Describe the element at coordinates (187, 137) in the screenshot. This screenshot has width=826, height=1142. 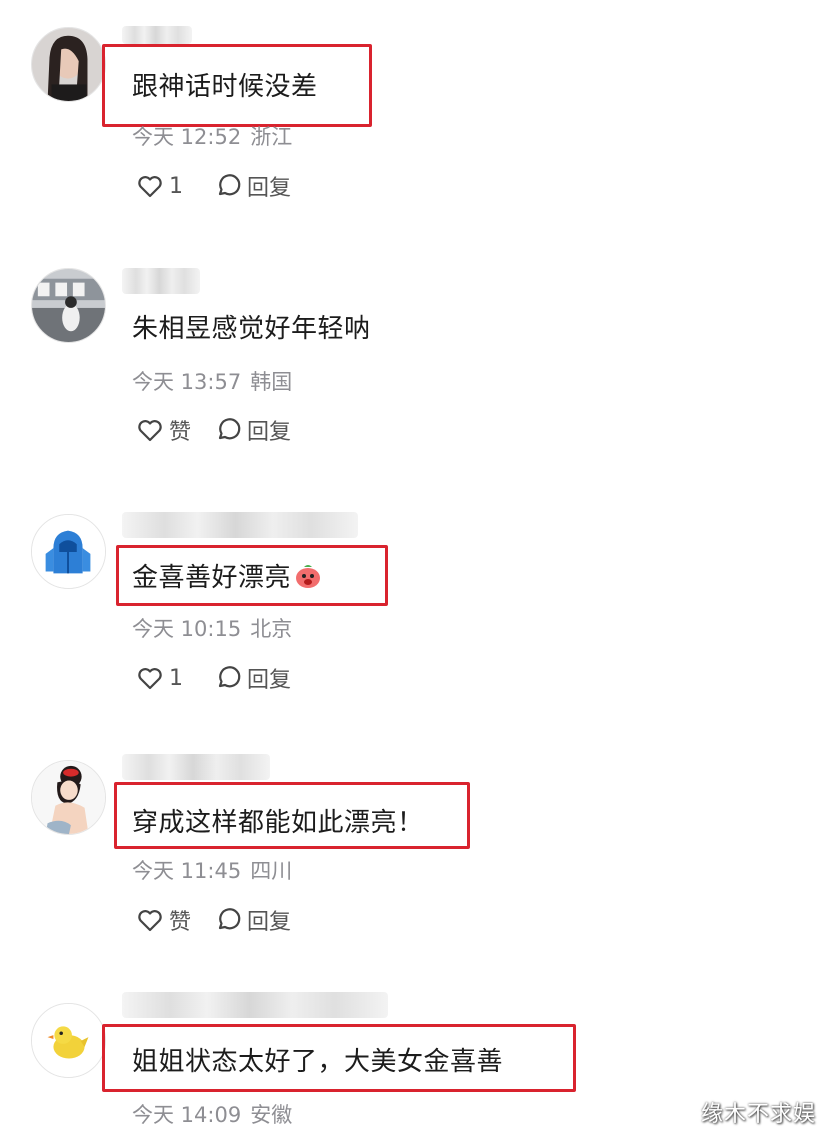
I see `comment-time: 今天 12:52` at that location.